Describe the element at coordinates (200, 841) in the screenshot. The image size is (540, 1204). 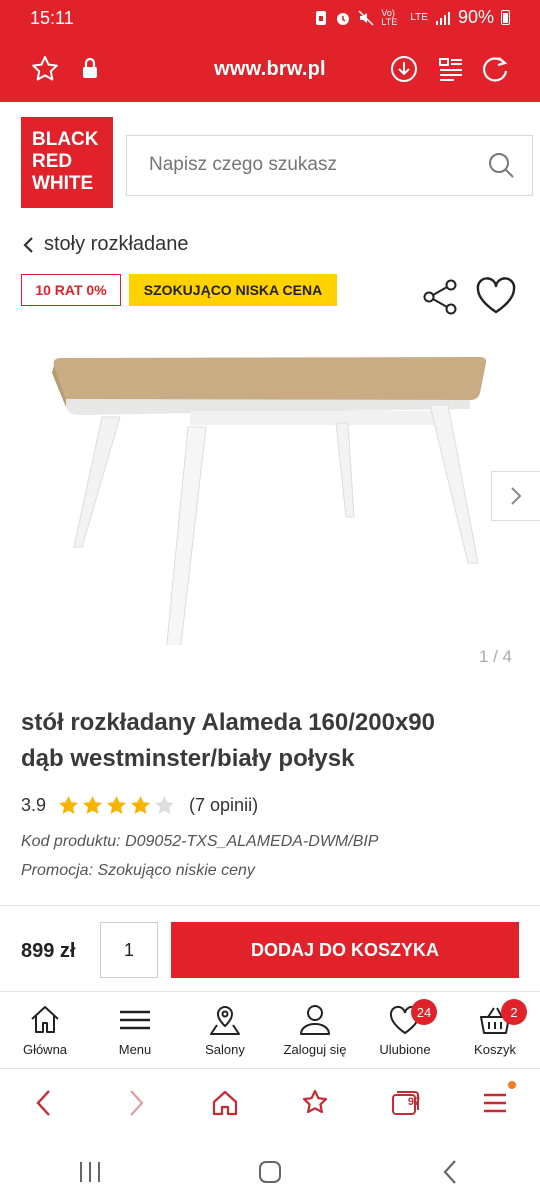
I see `product-code: Kod produktu: D09052-TXS_ALAMEDA-DWM/BIP` at that location.